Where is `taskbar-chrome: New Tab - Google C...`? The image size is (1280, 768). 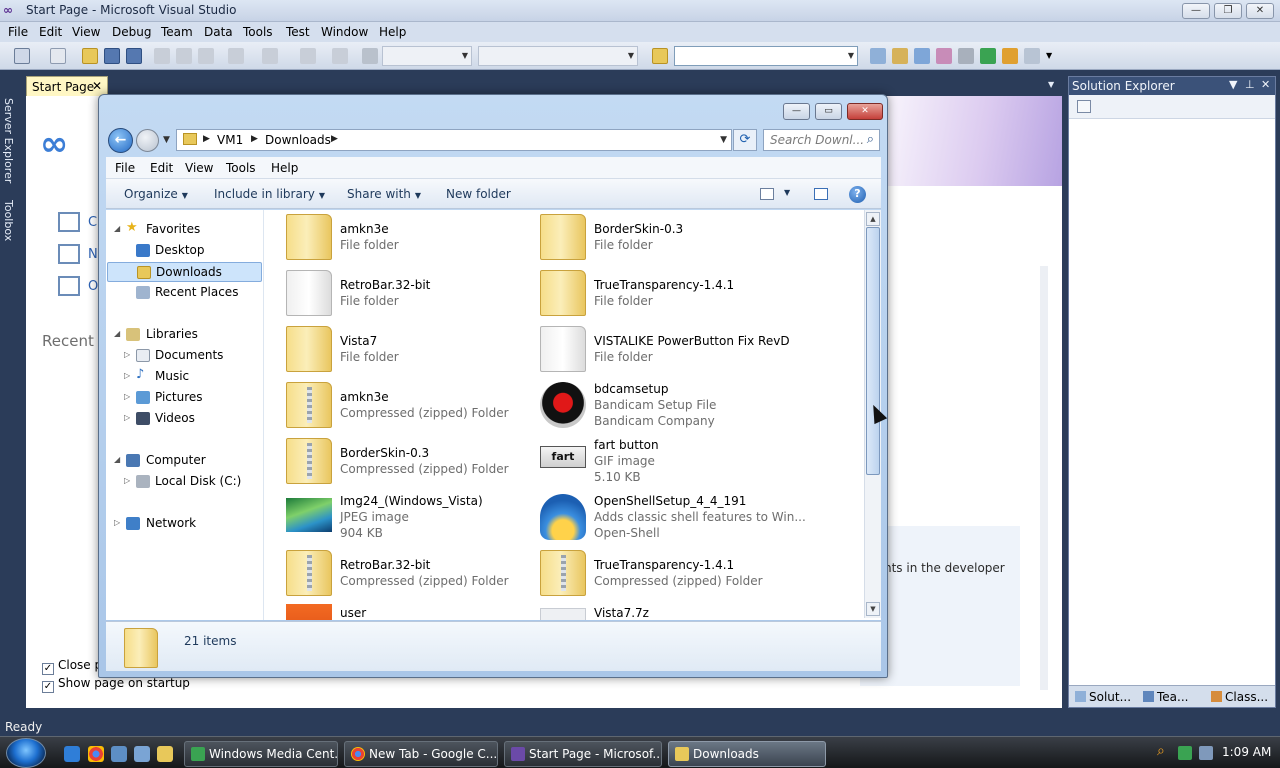
taskbar-chrome: New Tab - Google C... is located at coordinates (421, 754).